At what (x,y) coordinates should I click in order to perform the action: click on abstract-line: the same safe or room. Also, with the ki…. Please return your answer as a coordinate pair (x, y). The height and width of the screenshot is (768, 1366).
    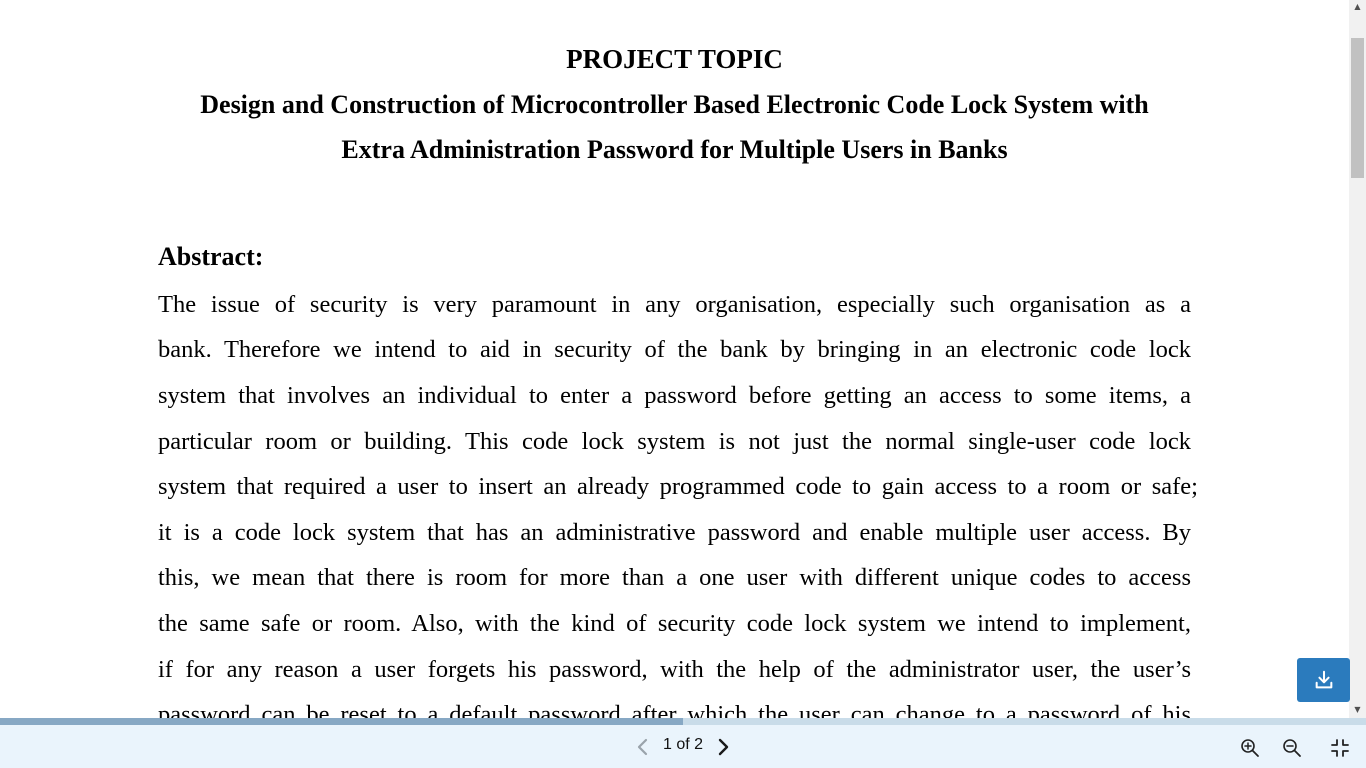
    Looking at the image, I should click on (674, 623).